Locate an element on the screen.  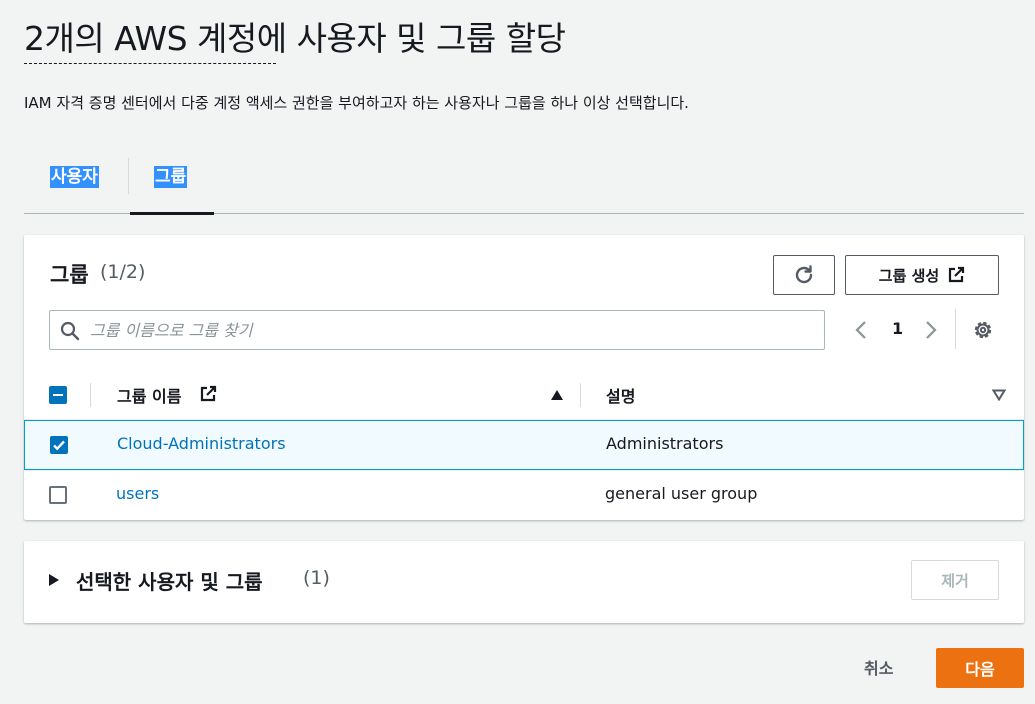
tab-divider is located at coordinates (128, 176).